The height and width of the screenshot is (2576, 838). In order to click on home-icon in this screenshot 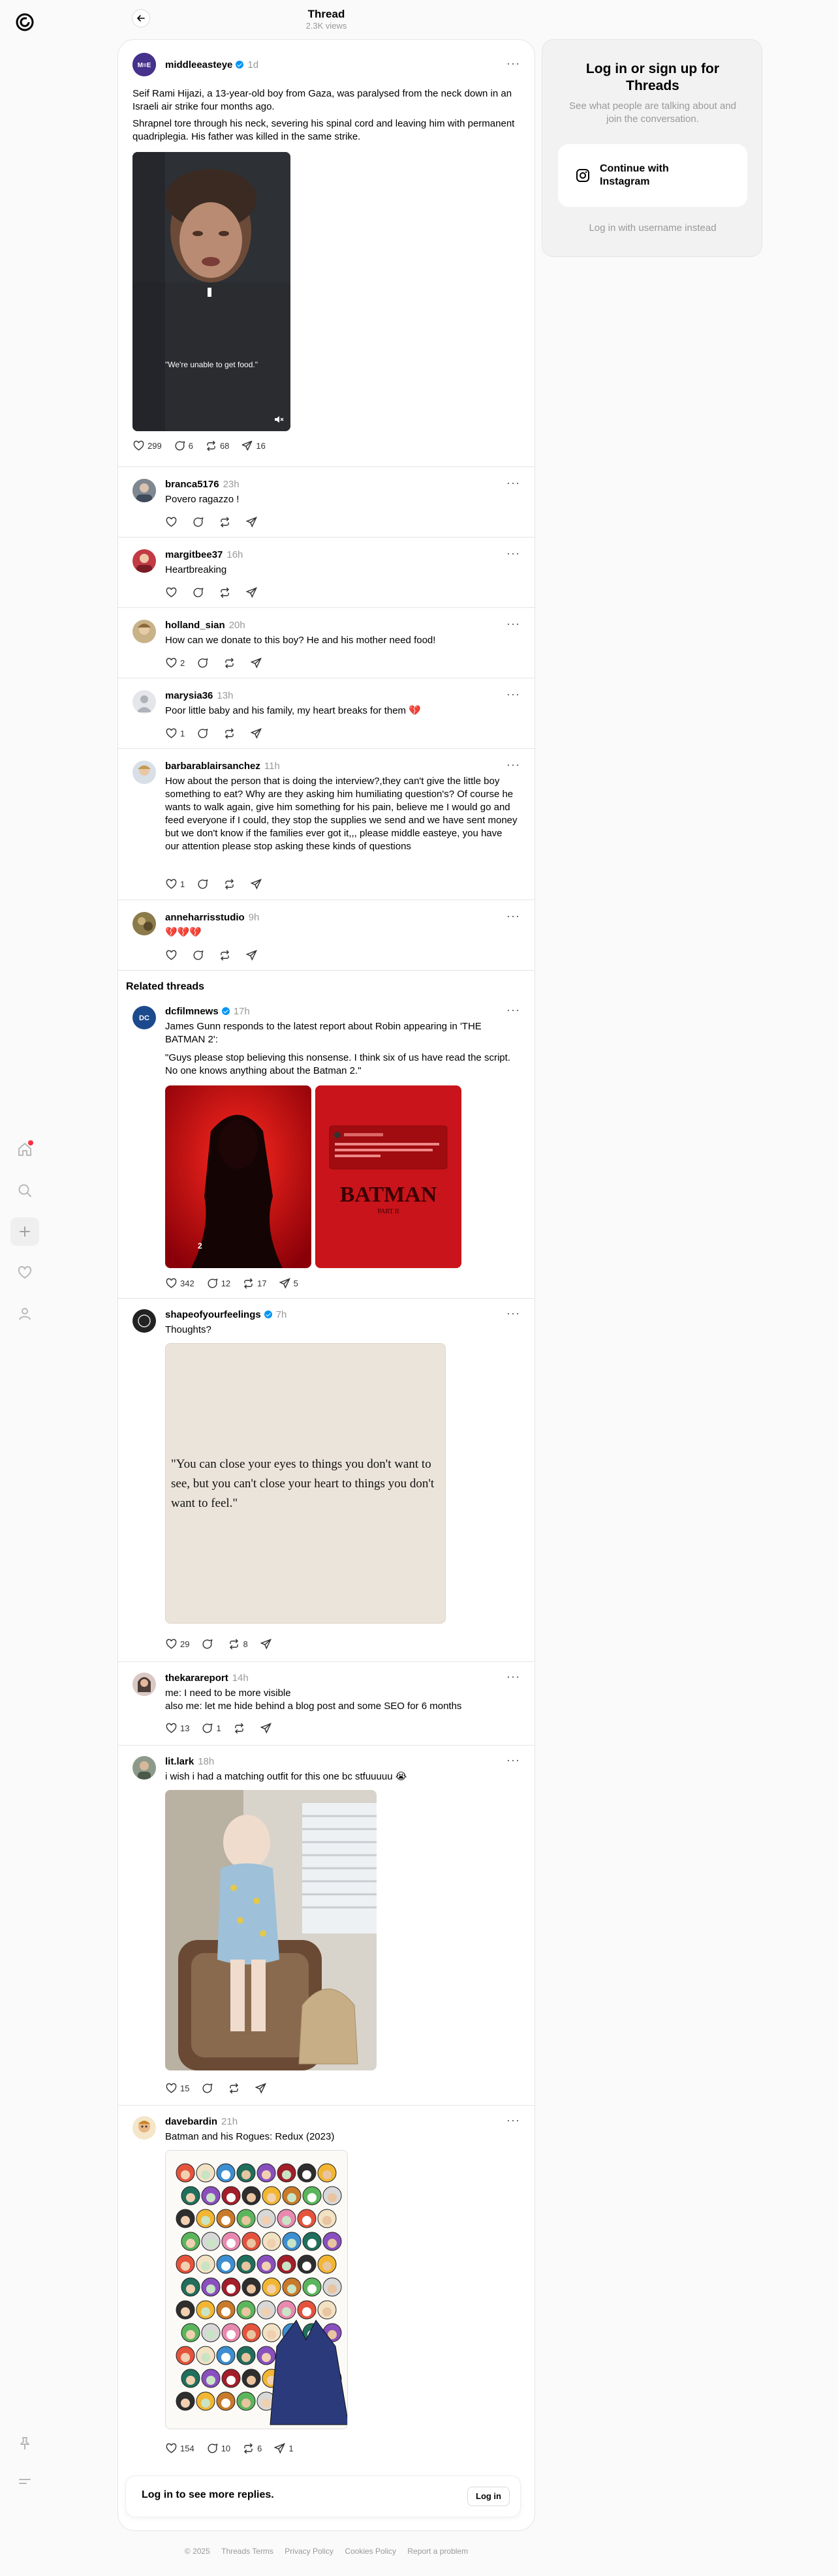, I will do `click(24, 1149)`.